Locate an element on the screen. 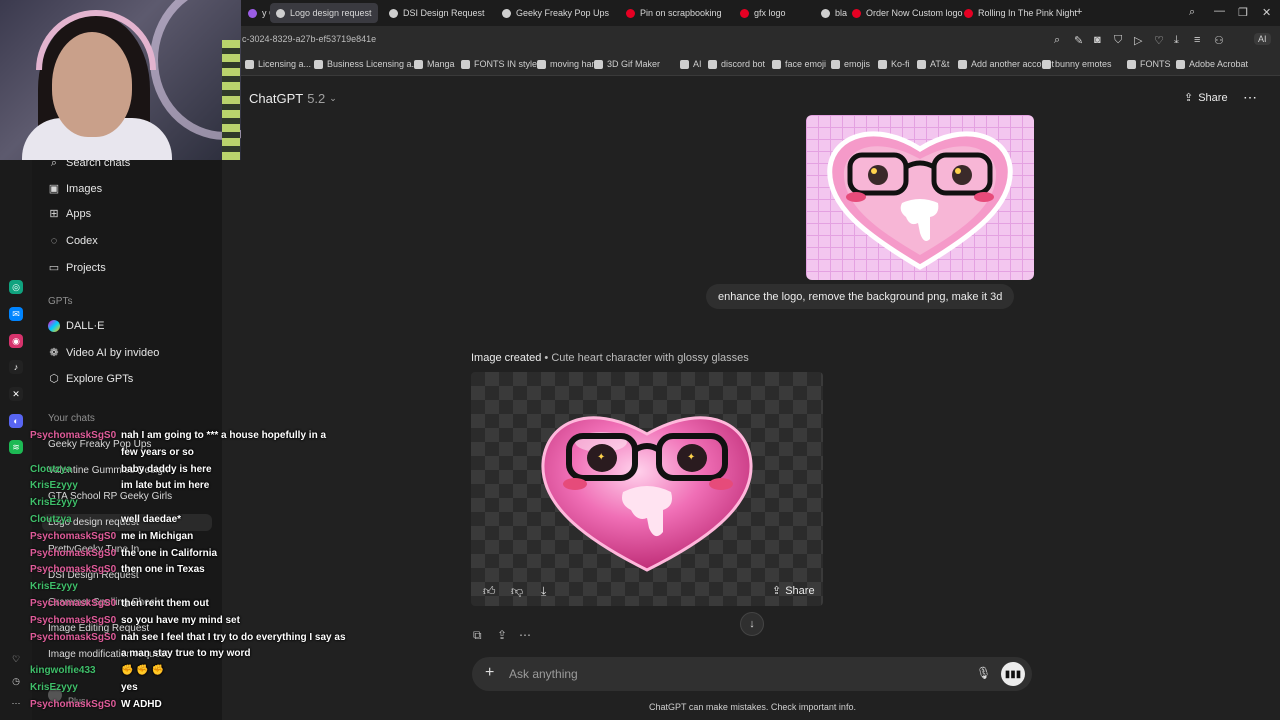  profile-icon: ⚇ is located at coordinates (1219, 40).